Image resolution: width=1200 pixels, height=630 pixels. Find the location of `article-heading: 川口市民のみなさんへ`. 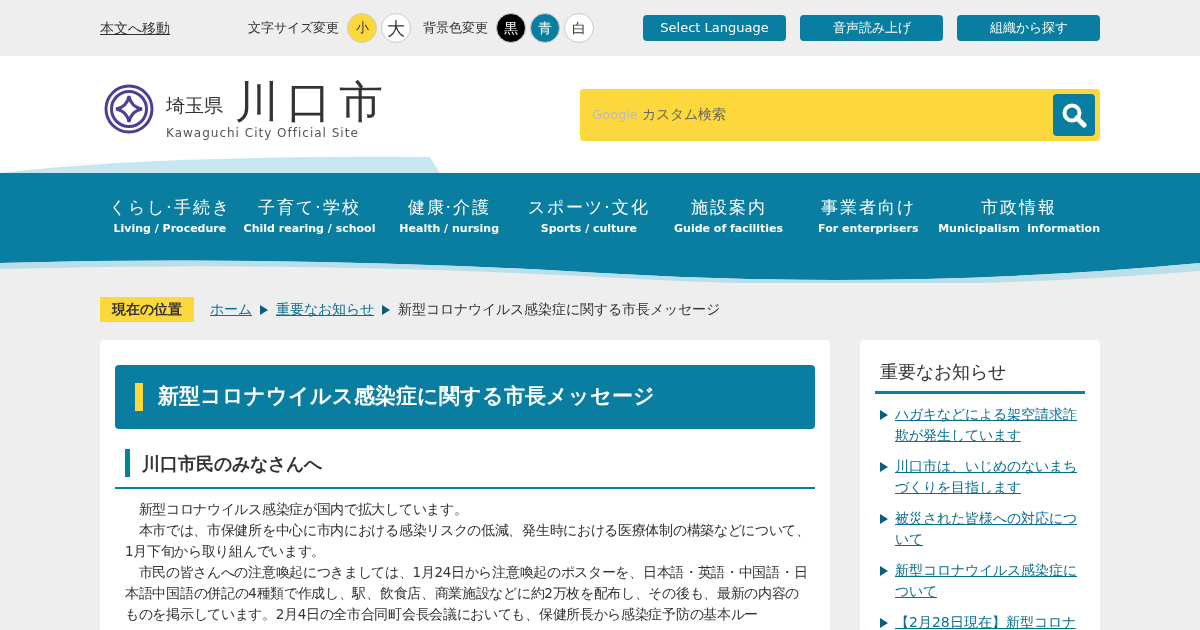

article-heading: 川口市民のみなさんへ is located at coordinates (465, 469).